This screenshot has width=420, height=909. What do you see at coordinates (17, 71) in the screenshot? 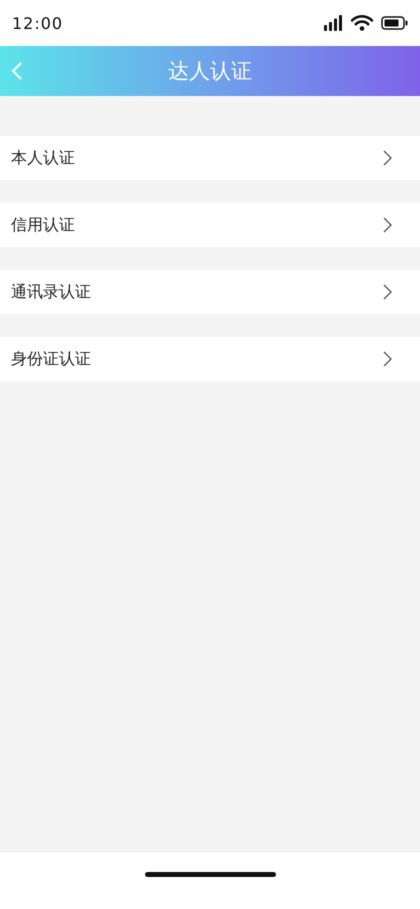
I see `back-icon` at bounding box center [17, 71].